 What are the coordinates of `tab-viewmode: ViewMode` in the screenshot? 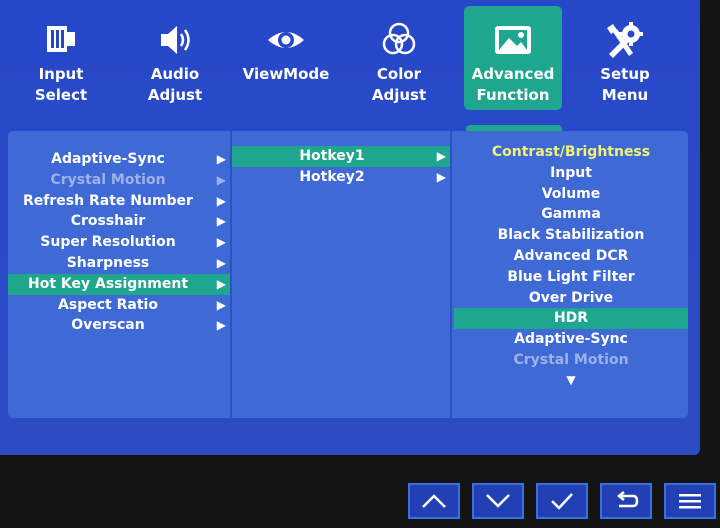 It's located at (286, 58).